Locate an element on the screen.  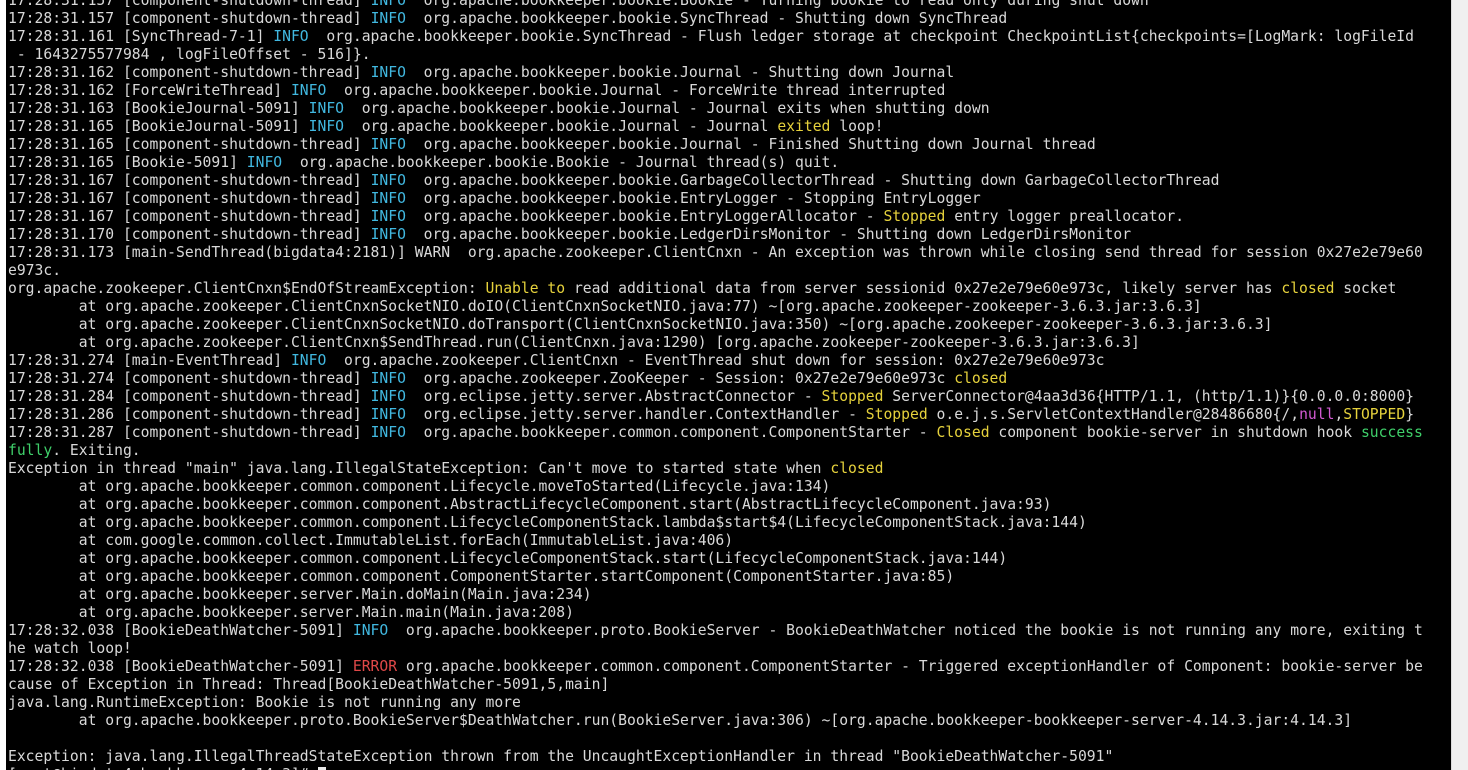
log-text: 17:28:31.157 [component-shutdown-thread] is located at coordinates (189, 18).